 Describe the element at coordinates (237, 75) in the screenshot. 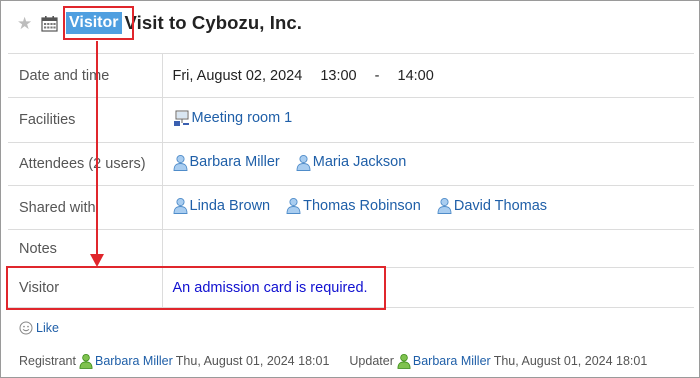

I see `date-text: Fri, August 02, 2024` at that location.